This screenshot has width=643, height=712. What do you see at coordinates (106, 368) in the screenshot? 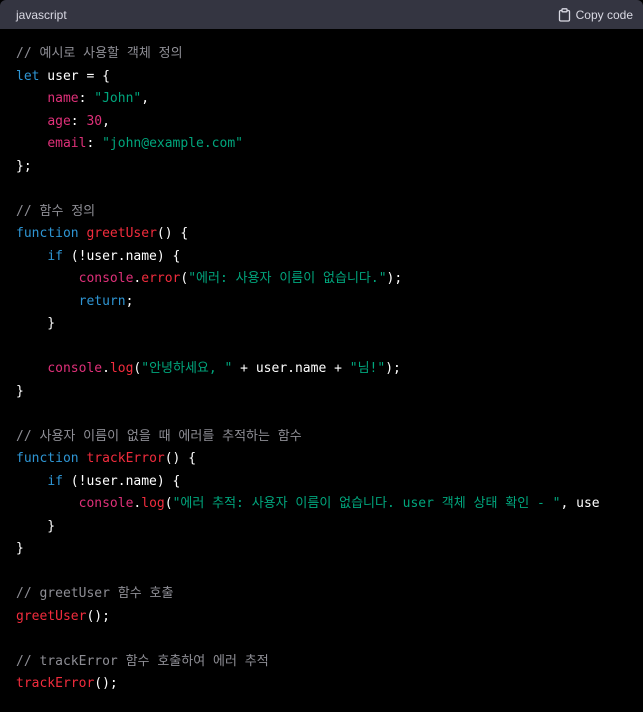
I see `code-token: .` at bounding box center [106, 368].